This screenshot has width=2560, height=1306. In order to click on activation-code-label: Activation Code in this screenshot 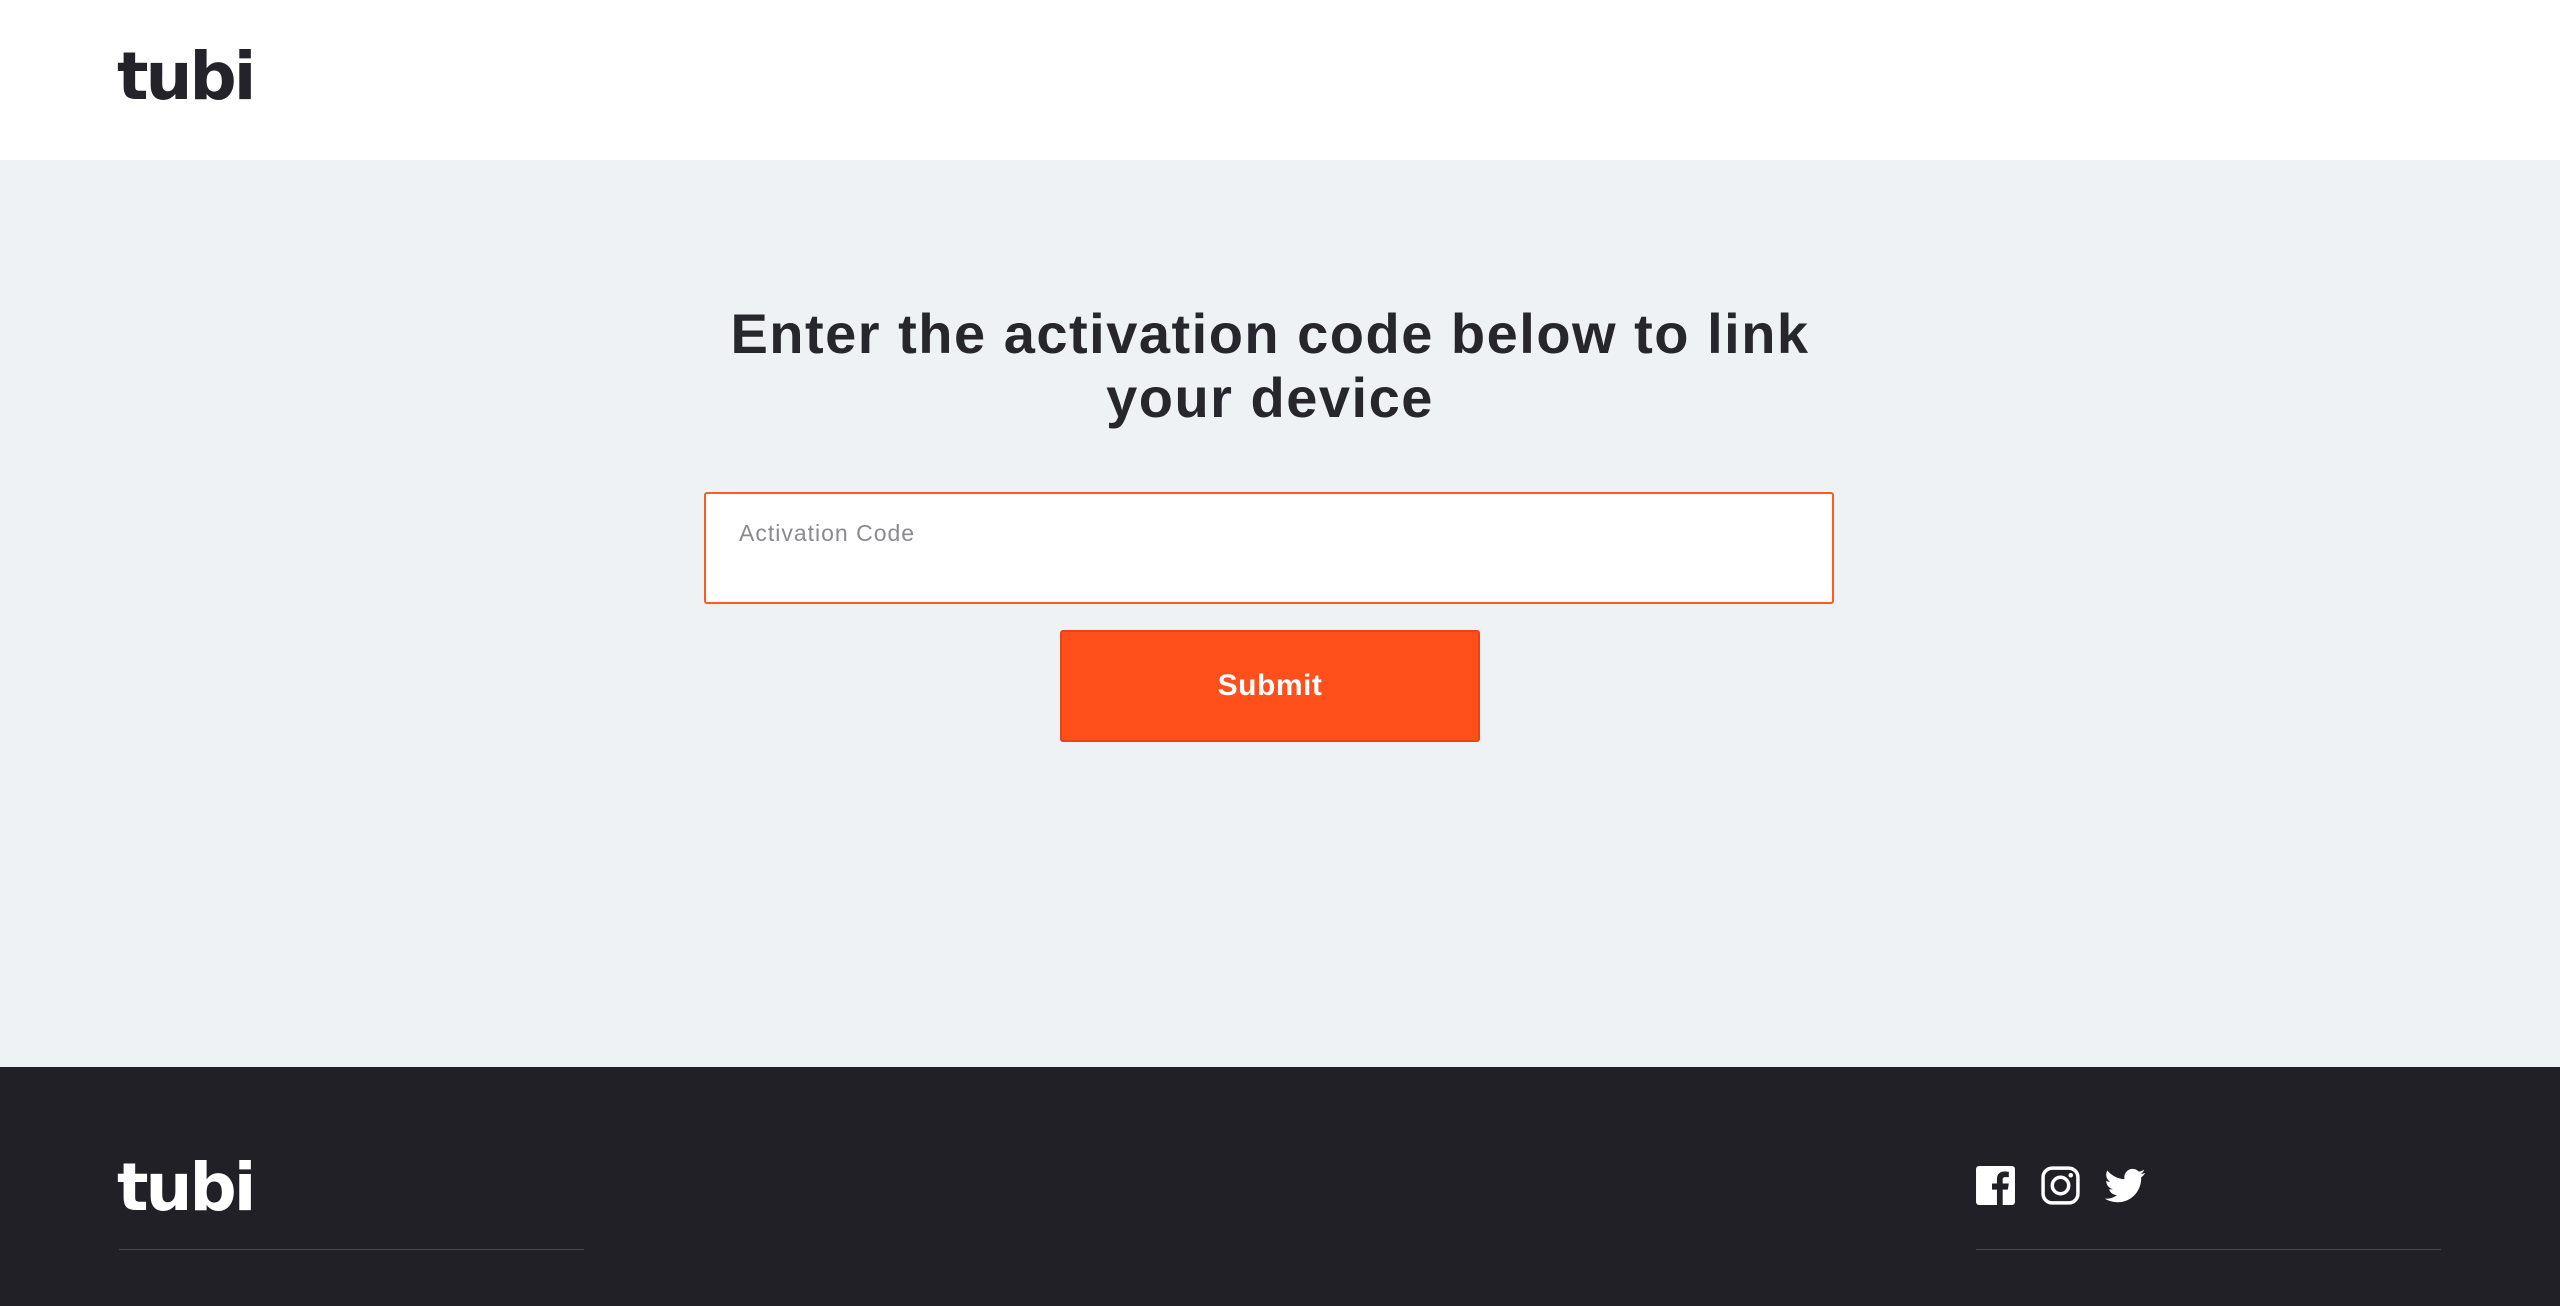, I will do `click(827, 533)`.